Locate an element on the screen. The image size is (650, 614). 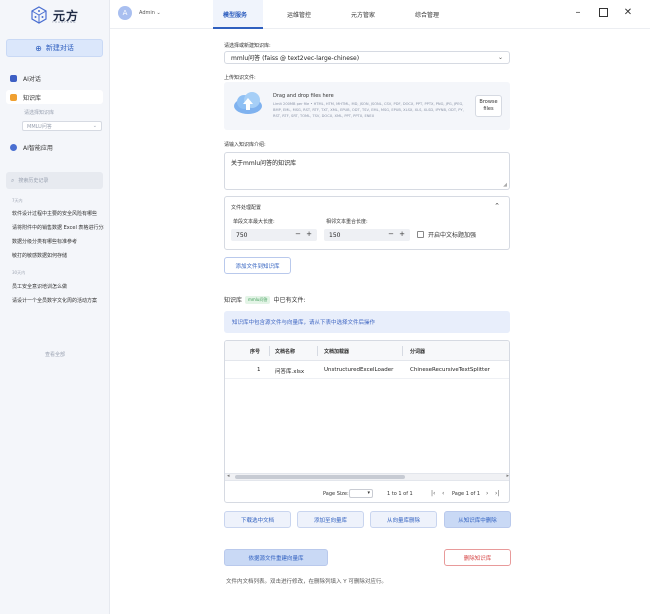
prev-page-icon: ‹ is located at coordinates (443, 493).